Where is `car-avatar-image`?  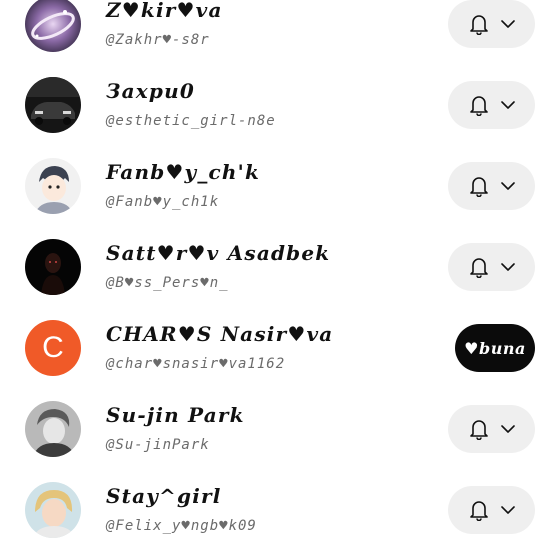
car-avatar-image is located at coordinates (53, 105).